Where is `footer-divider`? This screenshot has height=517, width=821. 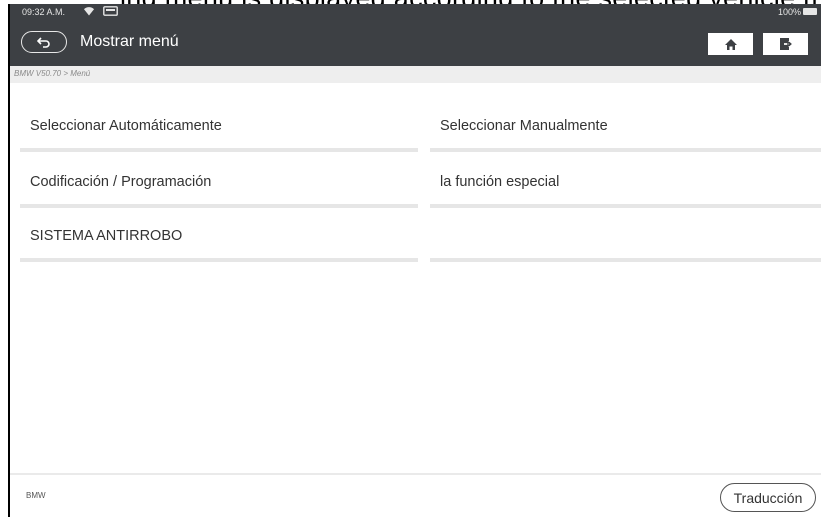 footer-divider is located at coordinates (415, 474).